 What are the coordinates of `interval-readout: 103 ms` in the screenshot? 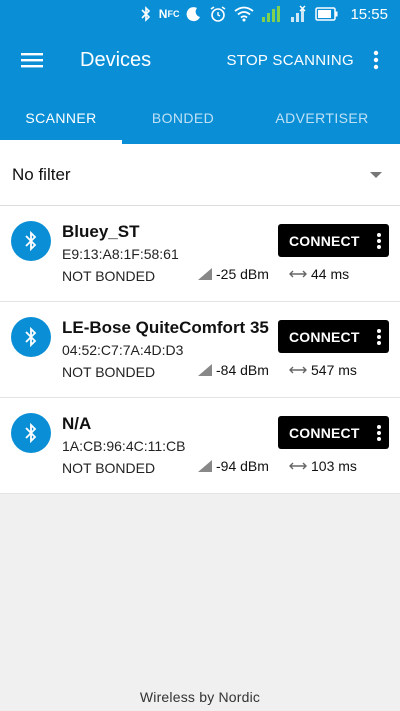 It's located at (323, 466).